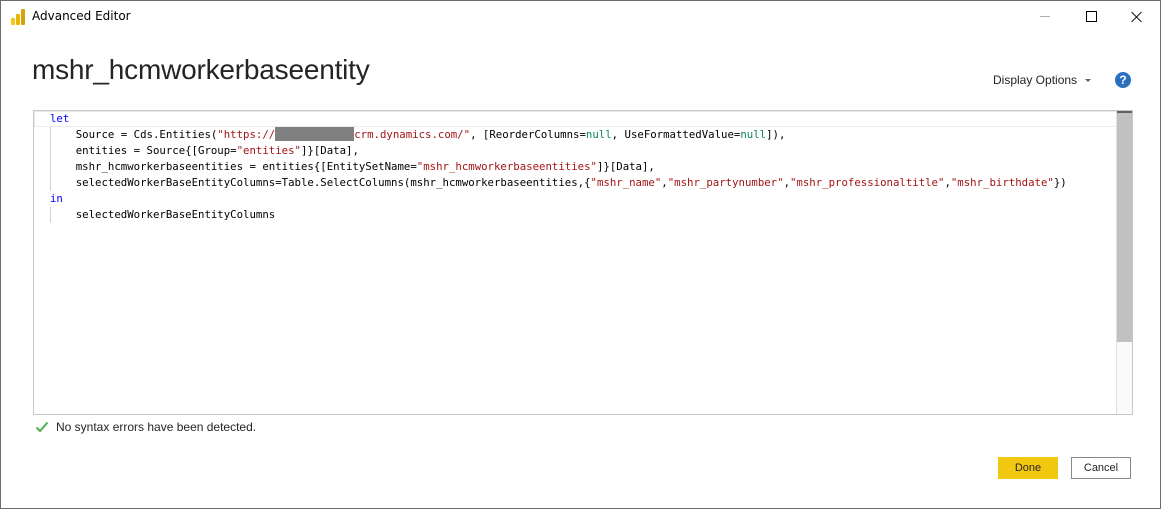 This screenshot has height=509, width=1161. Describe the element at coordinates (56, 198) in the screenshot. I see `code-keyword: in` at that location.